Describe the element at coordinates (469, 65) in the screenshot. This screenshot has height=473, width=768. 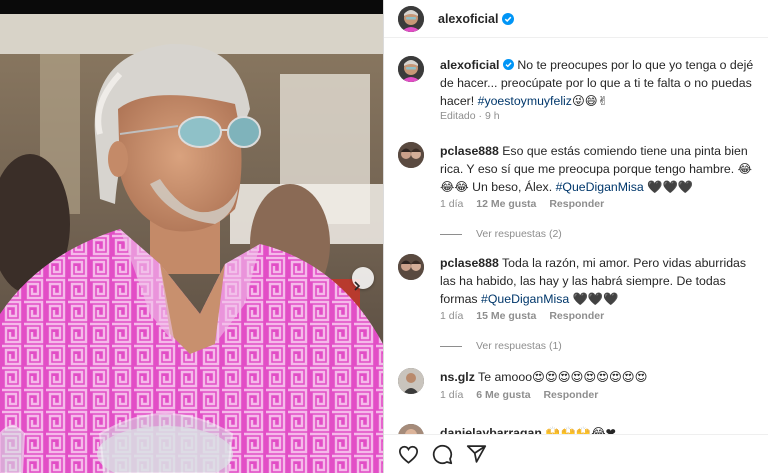
I see `caption-username: alexoficial` at that location.